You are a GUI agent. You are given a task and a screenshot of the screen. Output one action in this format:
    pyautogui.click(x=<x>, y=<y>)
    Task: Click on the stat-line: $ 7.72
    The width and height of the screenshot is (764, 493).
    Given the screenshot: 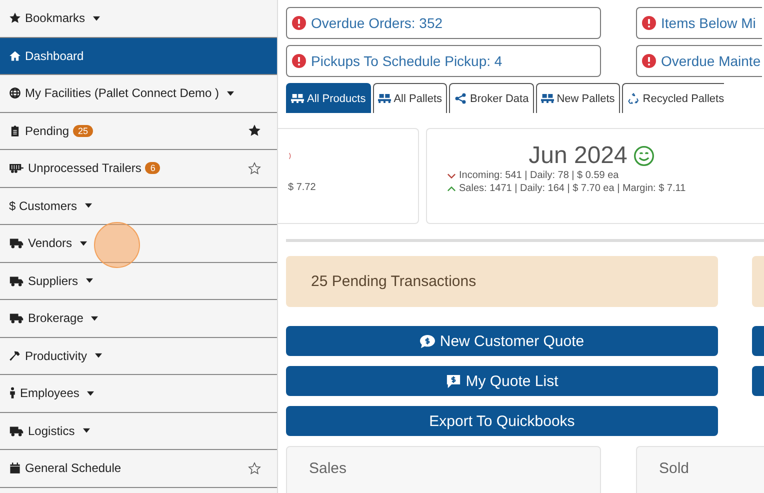 What is the action you would take?
    pyautogui.click(x=302, y=187)
    